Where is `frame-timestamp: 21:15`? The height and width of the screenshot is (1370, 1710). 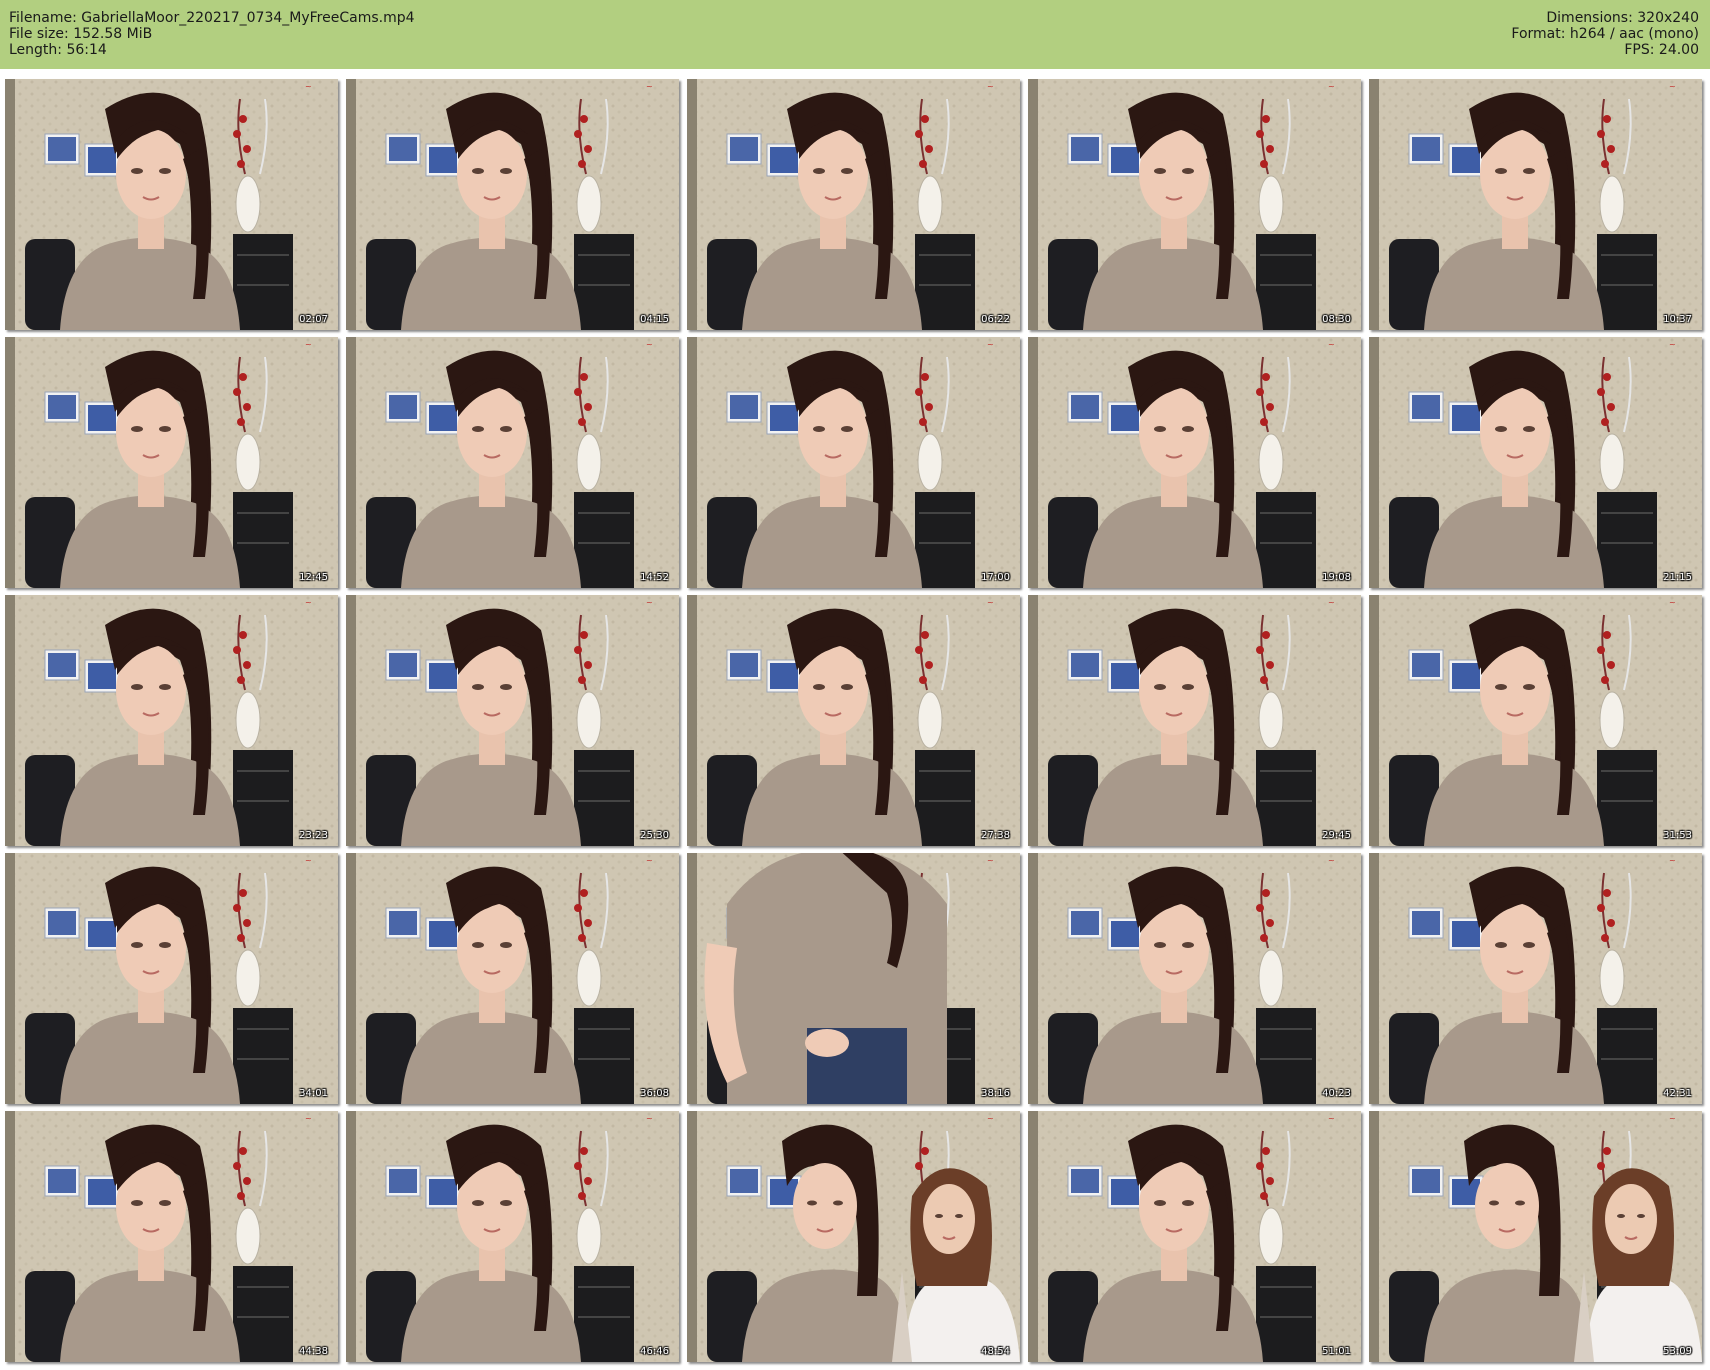
frame-timestamp: 21:15 is located at coordinates (1677, 577).